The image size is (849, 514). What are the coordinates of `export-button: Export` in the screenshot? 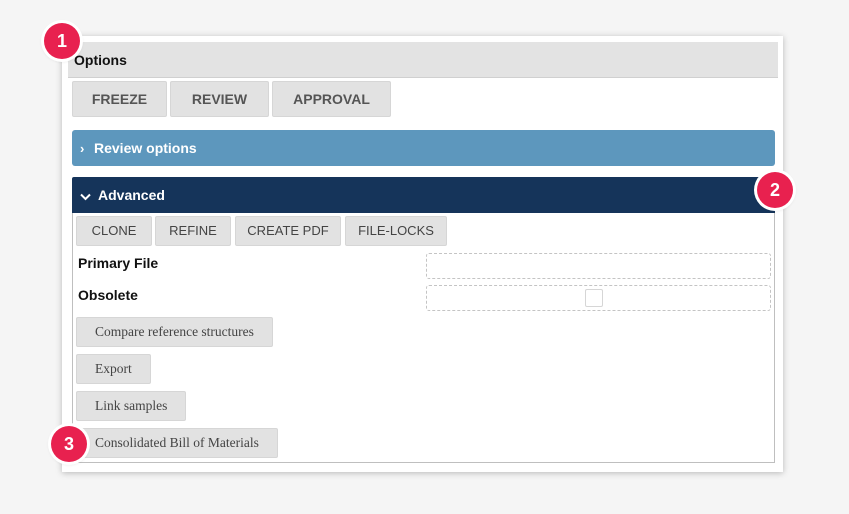 It's located at (113, 369).